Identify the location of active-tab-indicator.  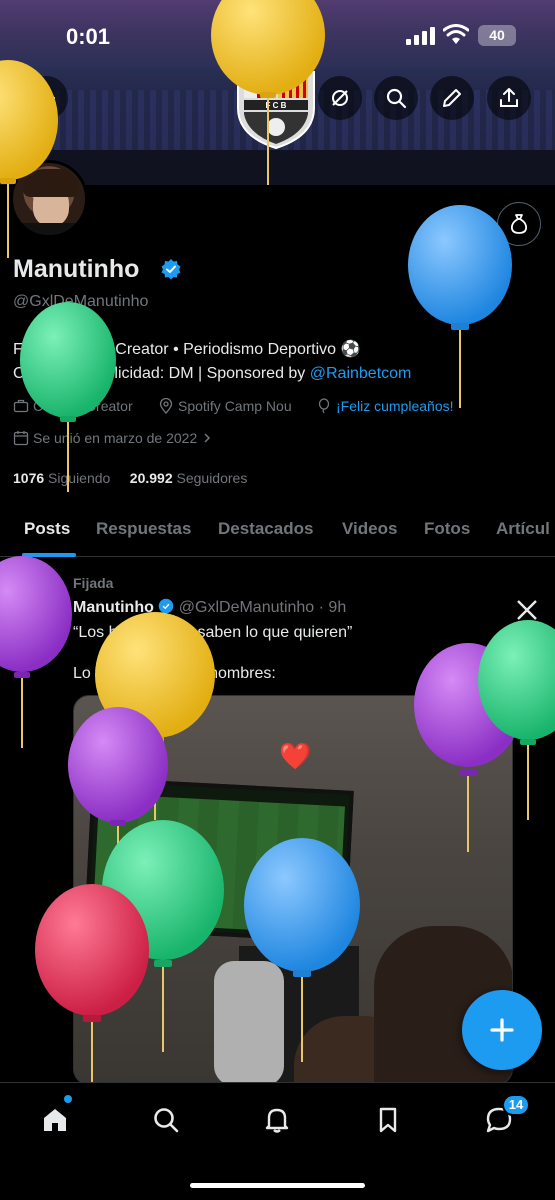
(49, 555).